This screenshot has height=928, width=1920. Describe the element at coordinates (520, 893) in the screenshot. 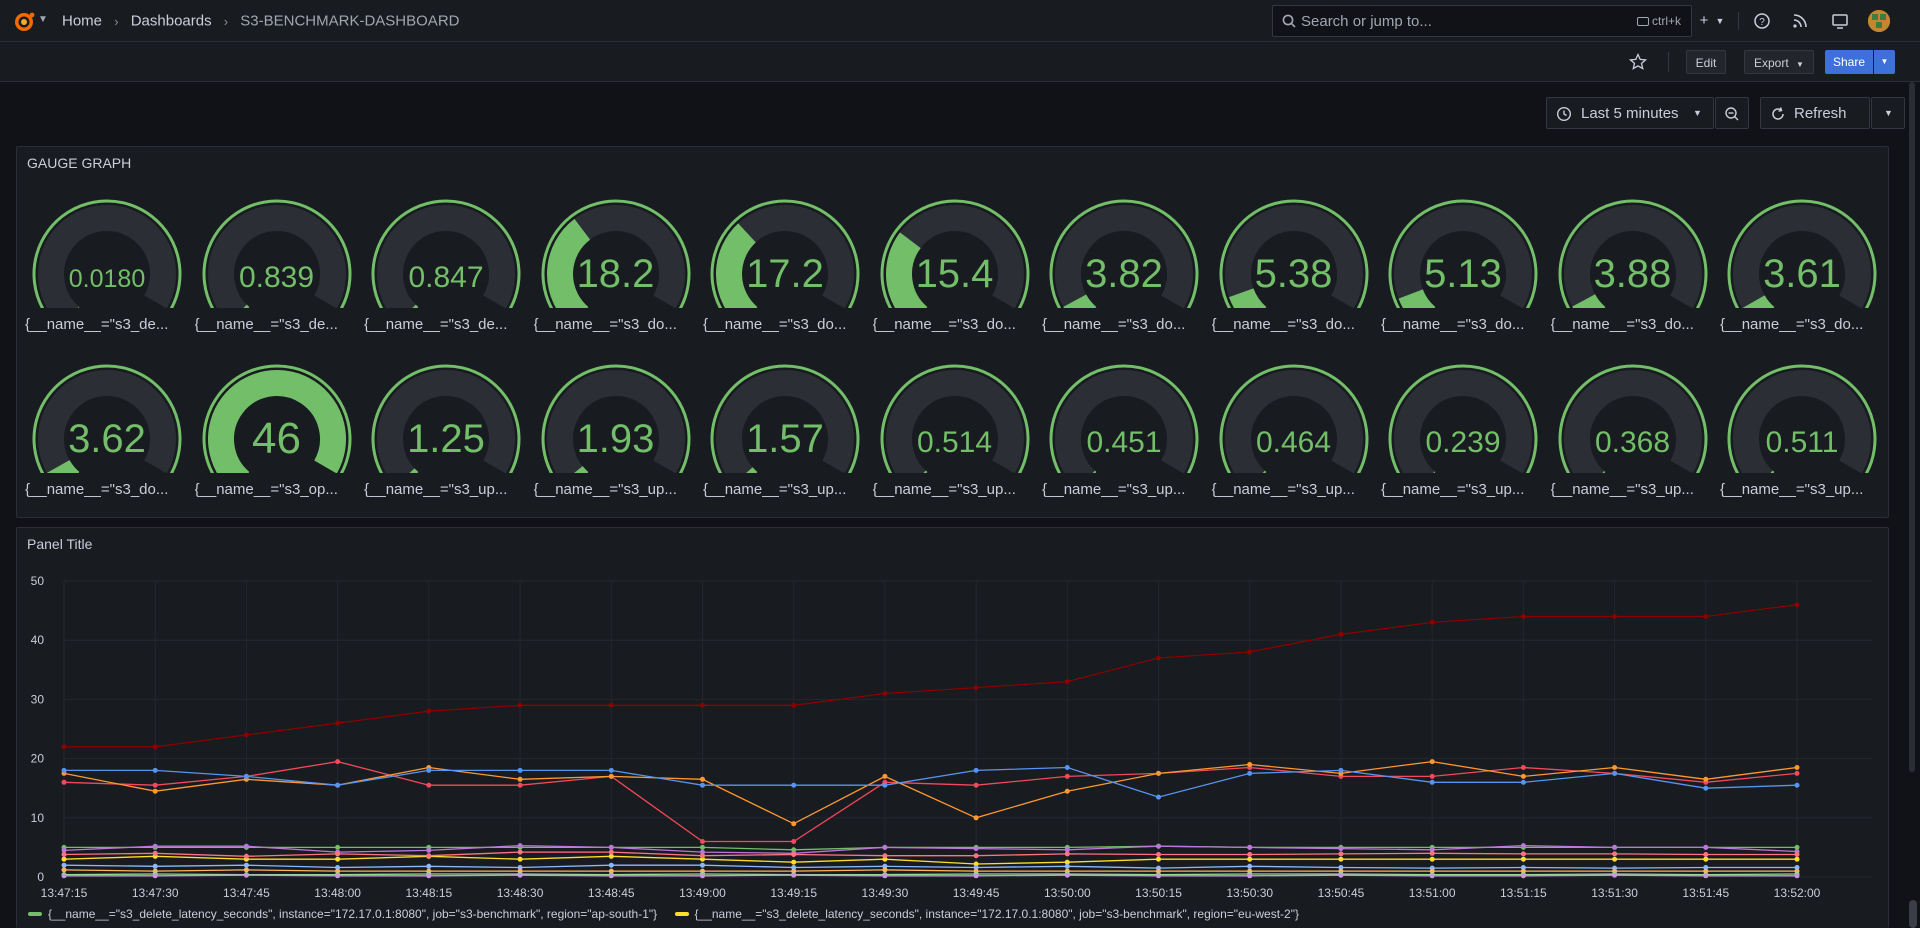

I see `x-tick-label: 13:48:30` at that location.